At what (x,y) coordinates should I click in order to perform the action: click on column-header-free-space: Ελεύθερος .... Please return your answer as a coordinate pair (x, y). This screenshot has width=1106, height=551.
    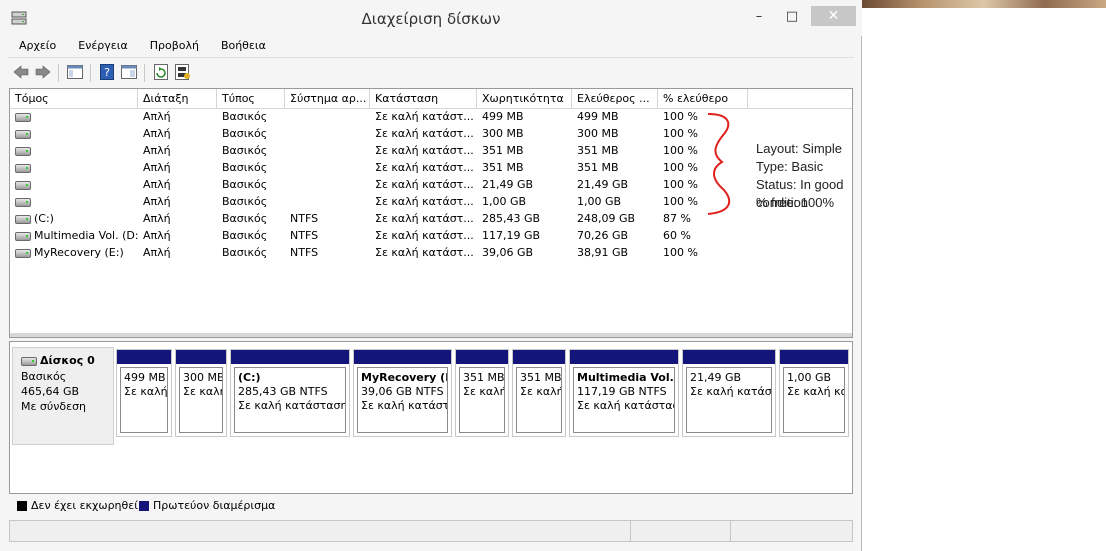
    Looking at the image, I should click on (615, 98).